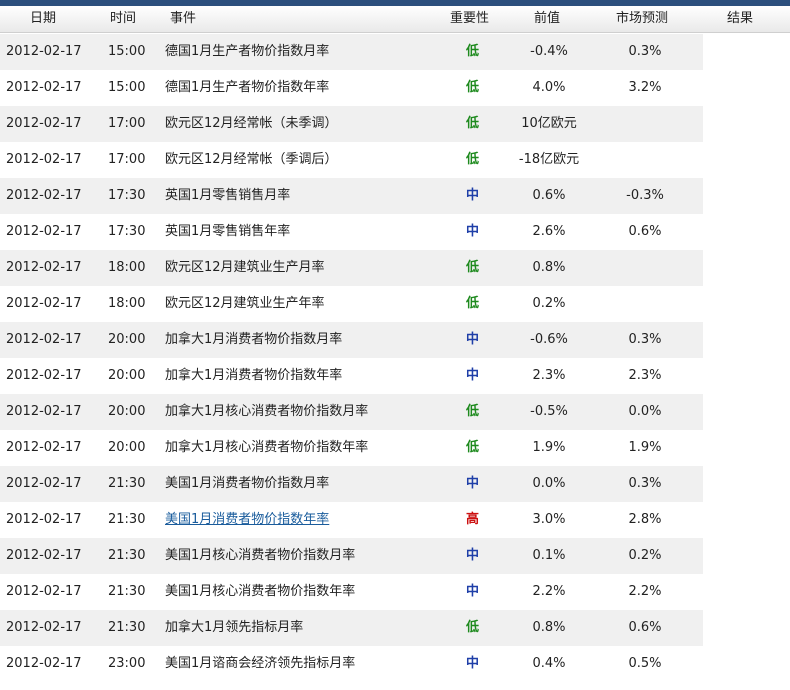 The height and width of the screenshot is (690, 790). I want to click on header-importance: 重要性, so click(470, 18).